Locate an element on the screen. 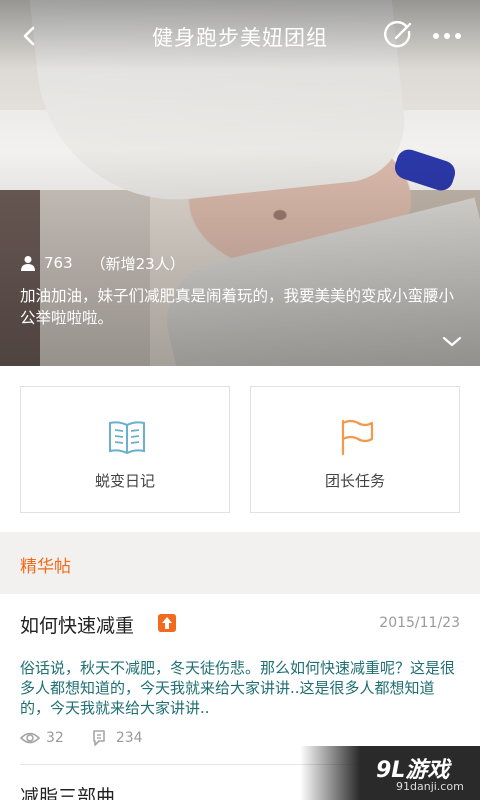 The height and width of the screenshot is (800, 480). back-button is located at coordinates (30, 36).